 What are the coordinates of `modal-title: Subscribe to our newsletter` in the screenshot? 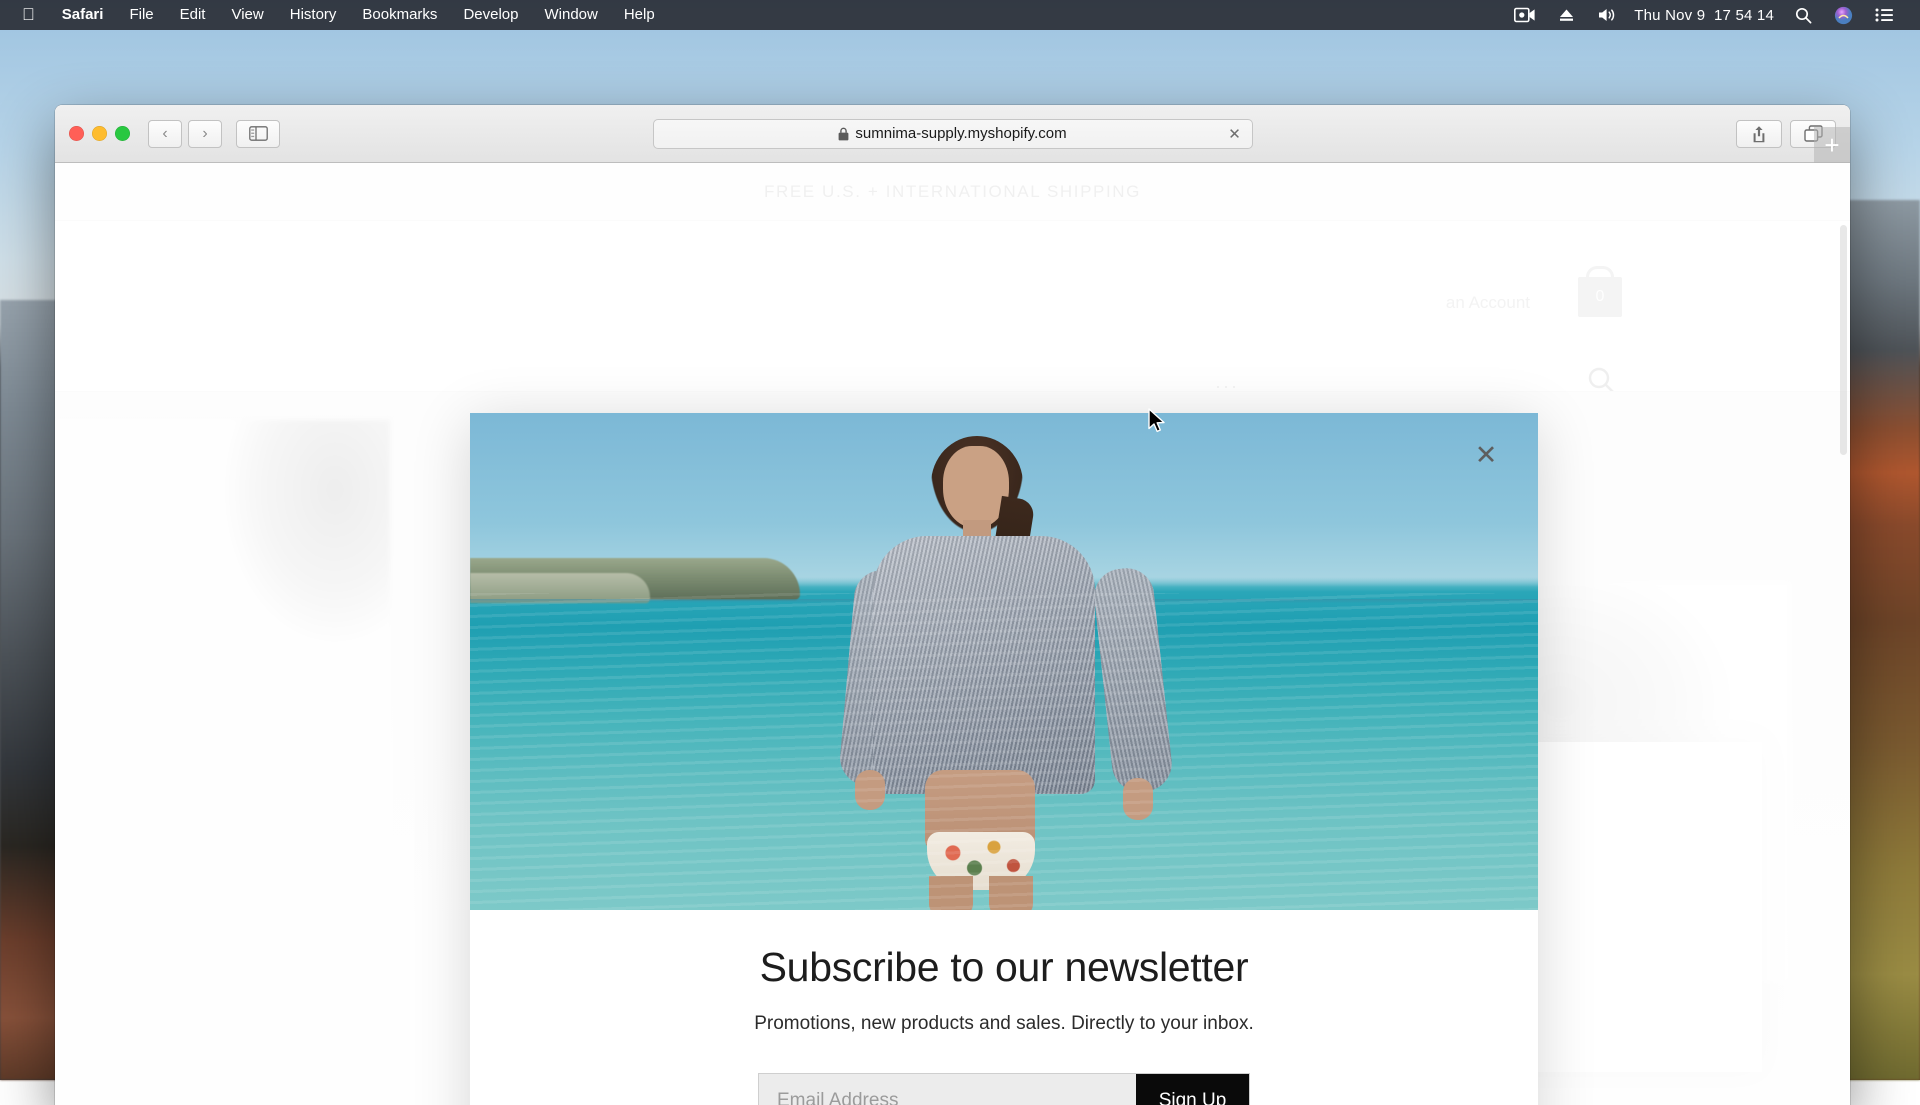 It's located at (1004, 967).